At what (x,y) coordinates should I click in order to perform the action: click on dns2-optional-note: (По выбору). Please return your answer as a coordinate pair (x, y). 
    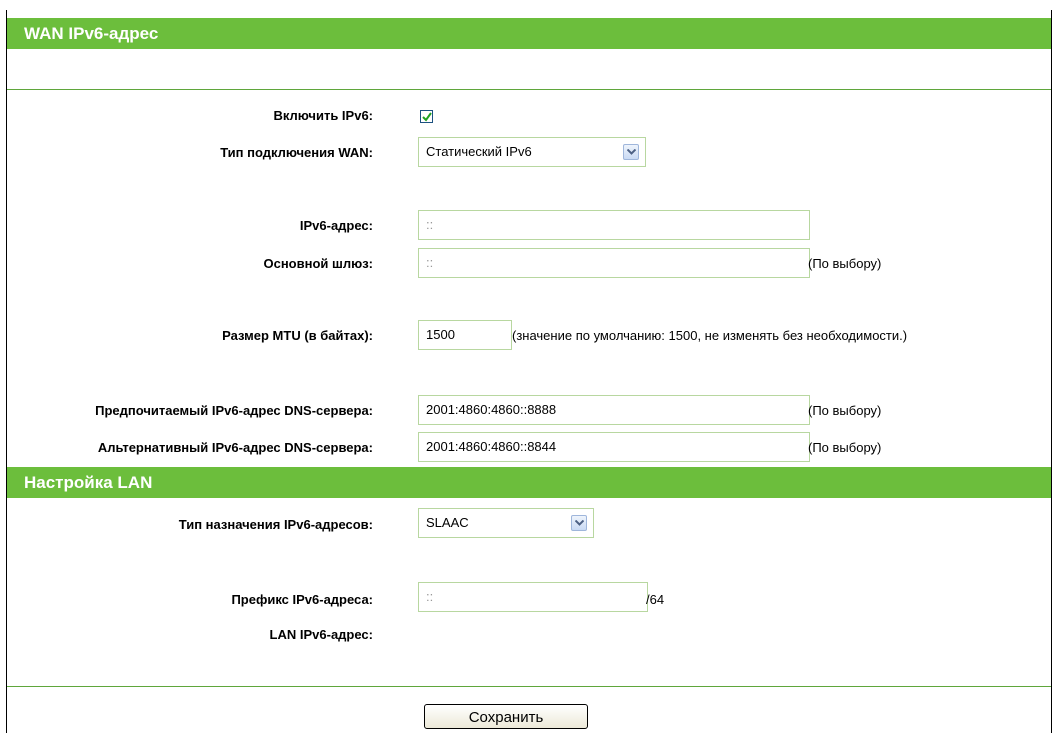
    Looking at the image, I should click on (845, 447).